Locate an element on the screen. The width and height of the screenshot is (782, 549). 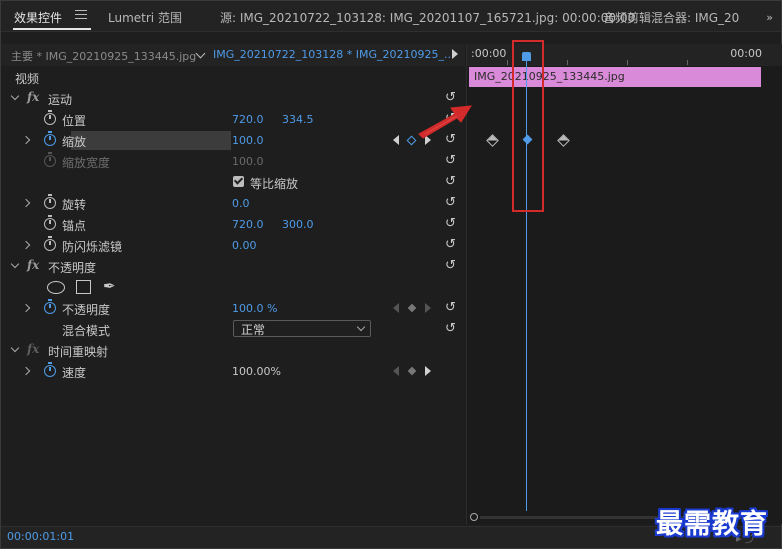
tab-lumetri: Lumetri 范围 is located at coordinates (145, 17).